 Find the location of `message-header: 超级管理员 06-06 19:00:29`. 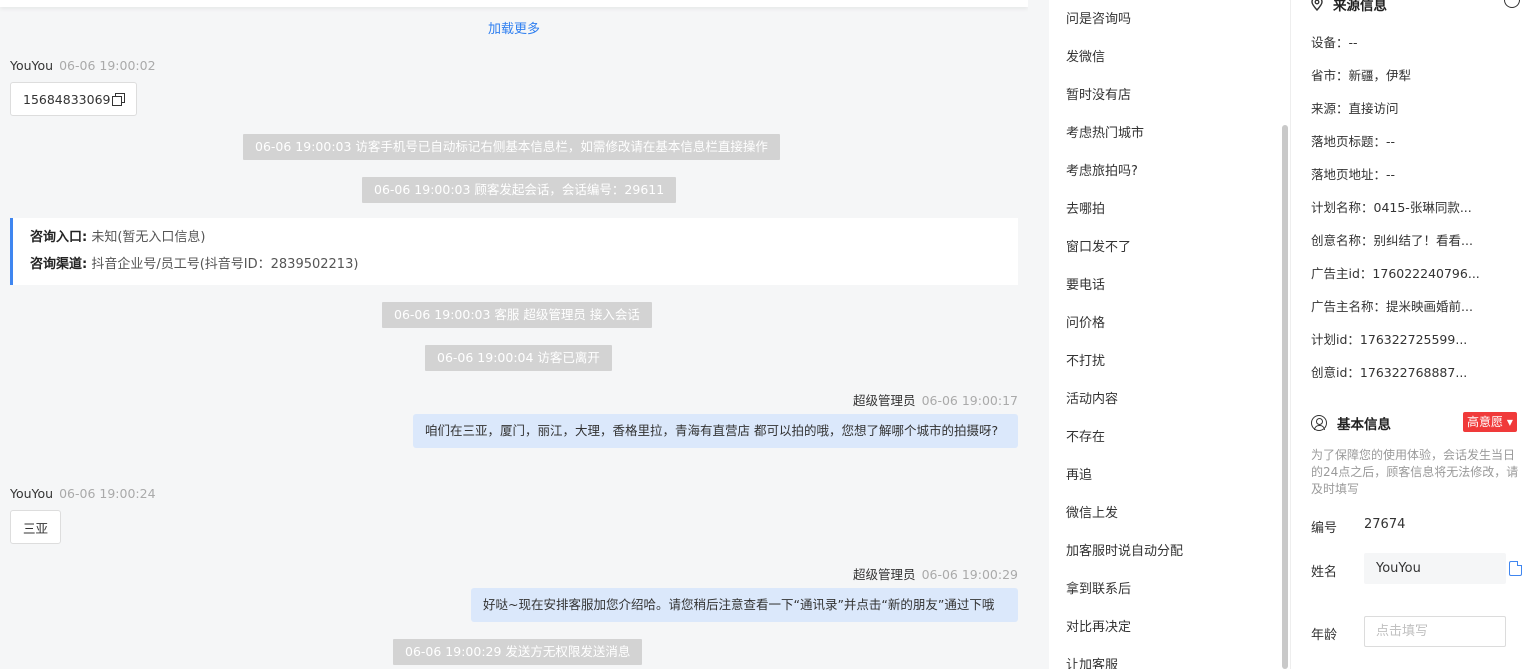

message-header: 超级管理员 06-06 19:00:29 is located at coordinates (935, 573).